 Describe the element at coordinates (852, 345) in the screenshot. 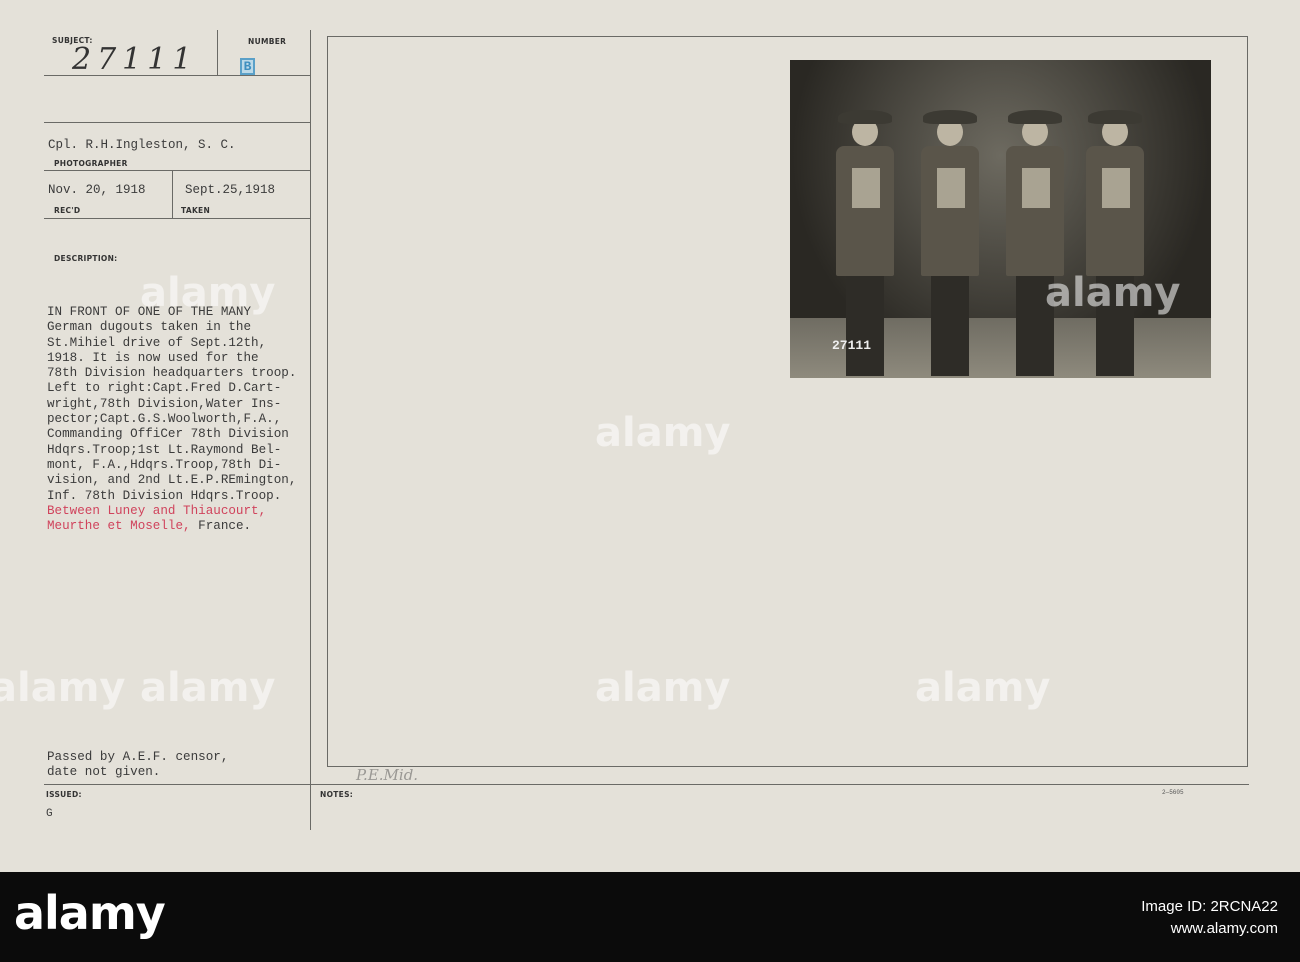

I see `photo-number: 27111` at that location.